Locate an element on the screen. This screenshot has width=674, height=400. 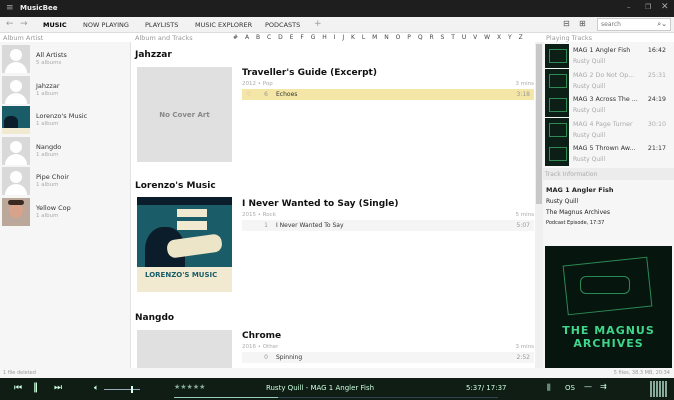
letter-jump-k: K is located at coordinates (353, 37).